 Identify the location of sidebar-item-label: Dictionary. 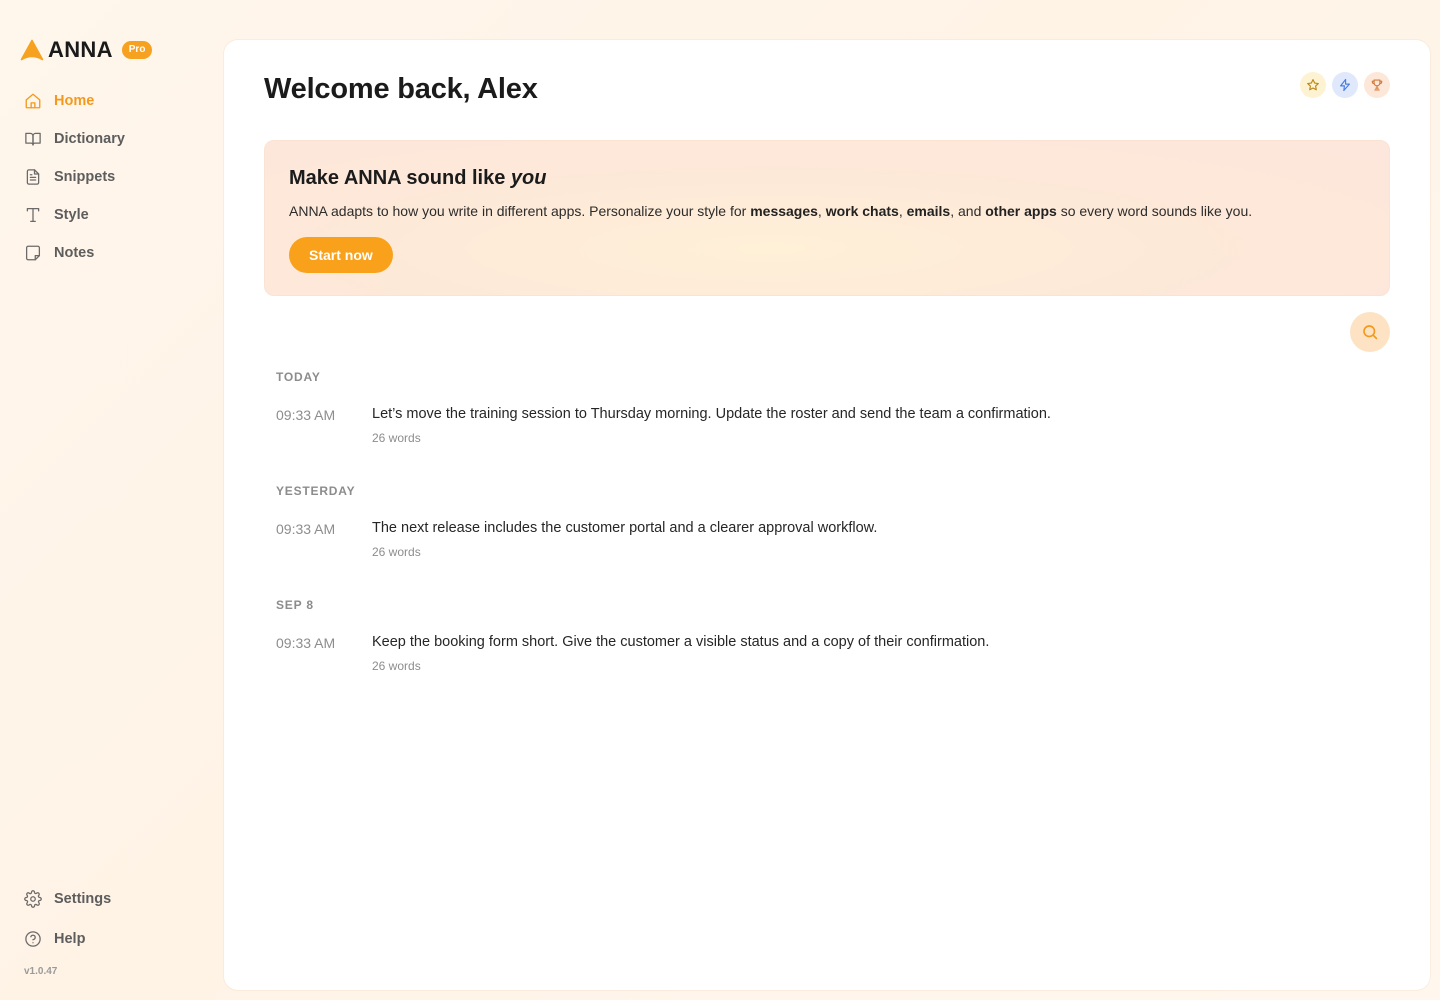
(89, 139).